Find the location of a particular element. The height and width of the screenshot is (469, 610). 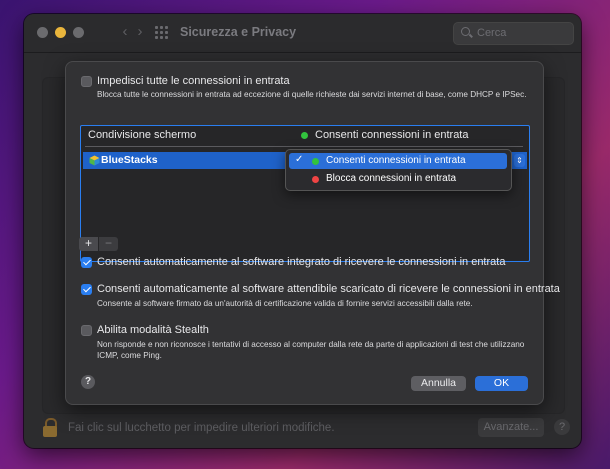

add-remove-control: + − is located at coordinates (98, 244).